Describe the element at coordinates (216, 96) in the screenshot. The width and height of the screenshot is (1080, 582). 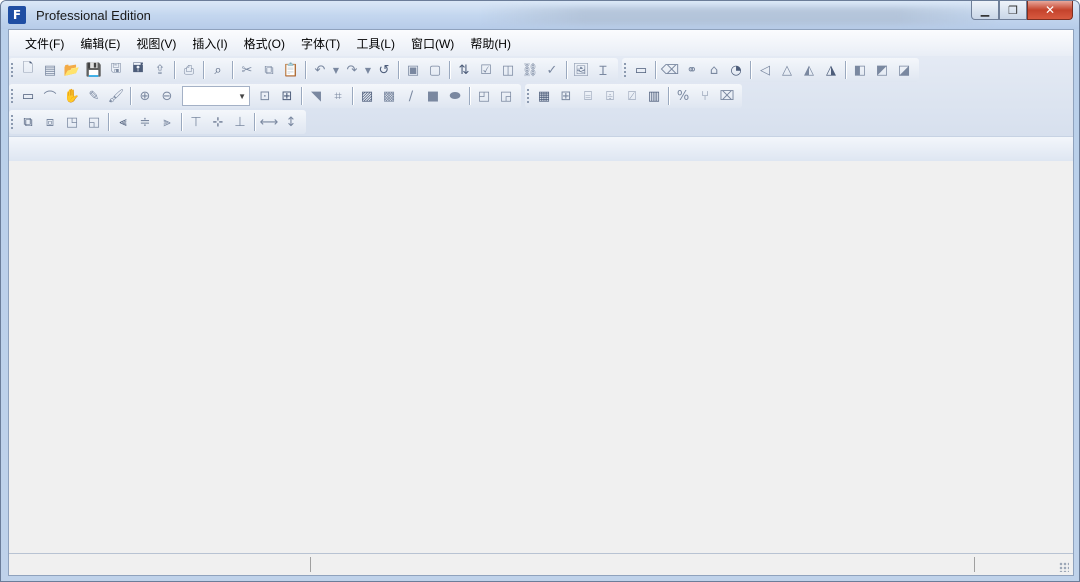
I see `zoom-combobox: ▼` at that location.